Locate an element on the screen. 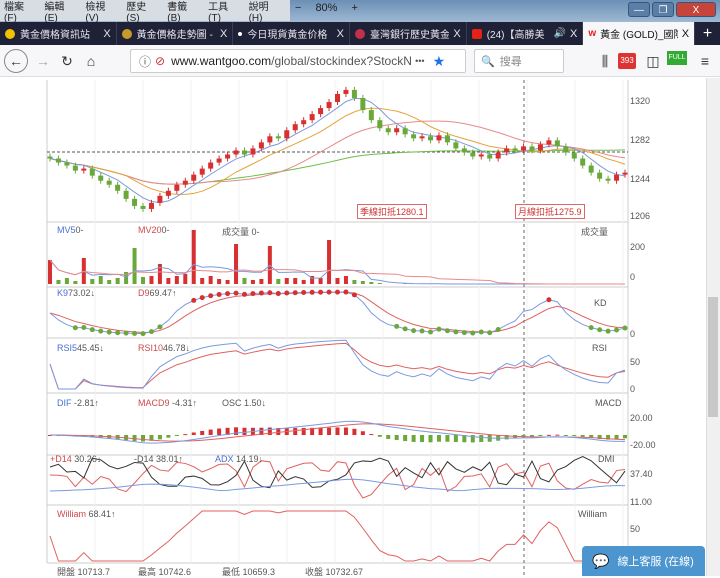  tab-label: (24)【高勝美 is located at coordinates (515, 35).